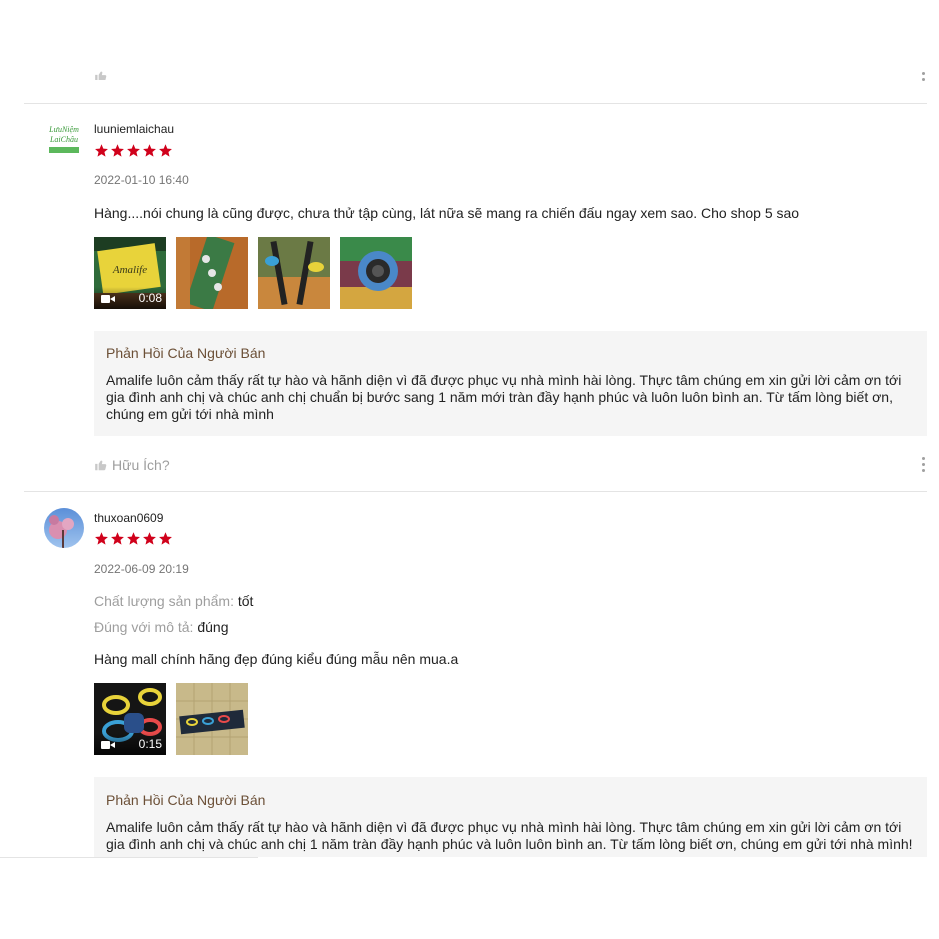 This screenshot has width=939, height=939. I want to click on bottom-edge-line, so click(129, 857).